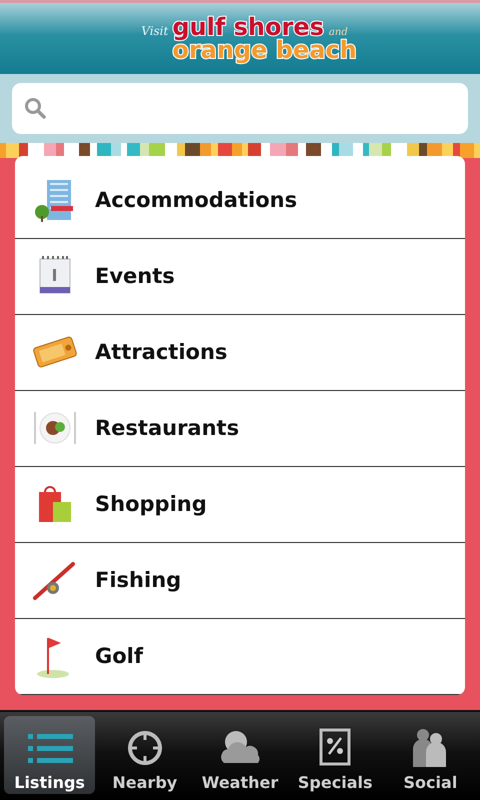 This screenshot has height=800, width=480. What do you see at coordinates (154, 31) in the screenshot?
I see `logo-text: Visit` at bounding box center [154, 31].